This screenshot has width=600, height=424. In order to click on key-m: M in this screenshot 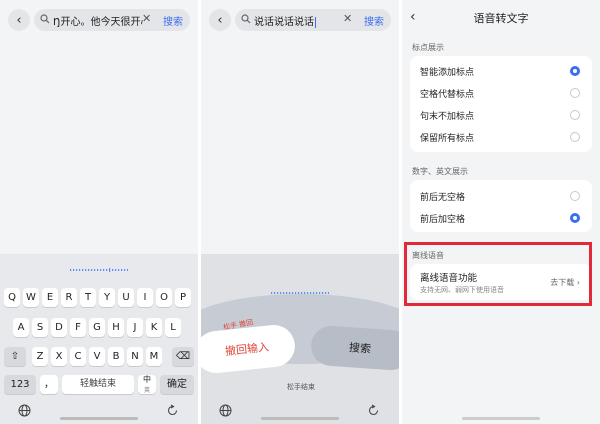, I will do `click(154, 356)`.